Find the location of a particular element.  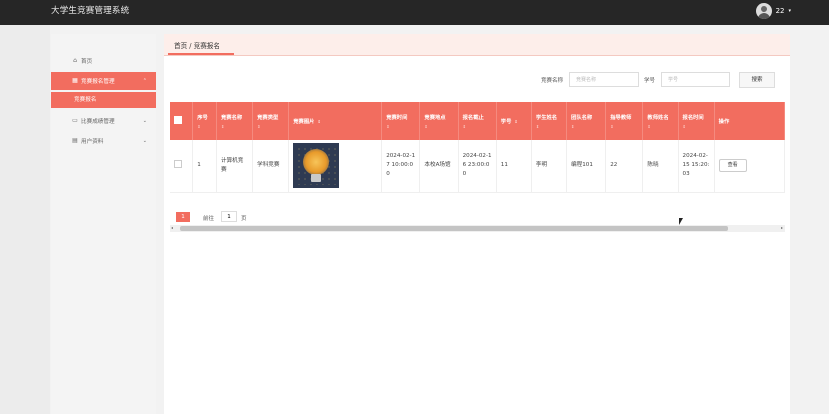

sidebar-item-label: 用户资料 is located at coordinates (92, 142).